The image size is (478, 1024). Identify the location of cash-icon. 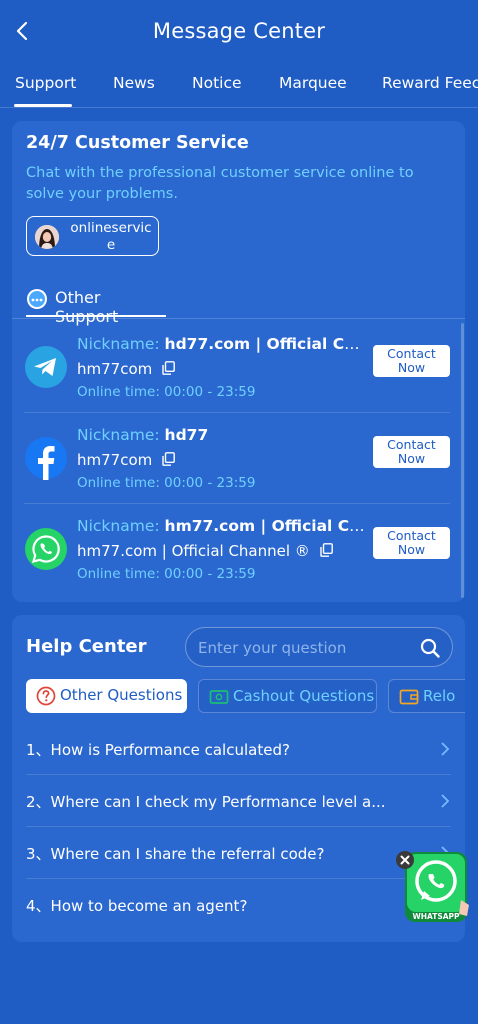
(219, 697).